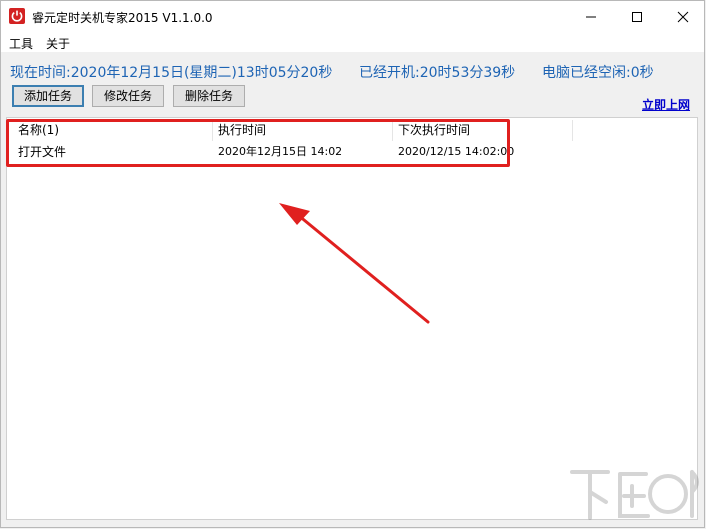 The width and height of the screenshot is (706, 529). What do you see at coordinates (634, 495) in the screenshot?
I see `watermark-logo` at bounding box center [634, 495].